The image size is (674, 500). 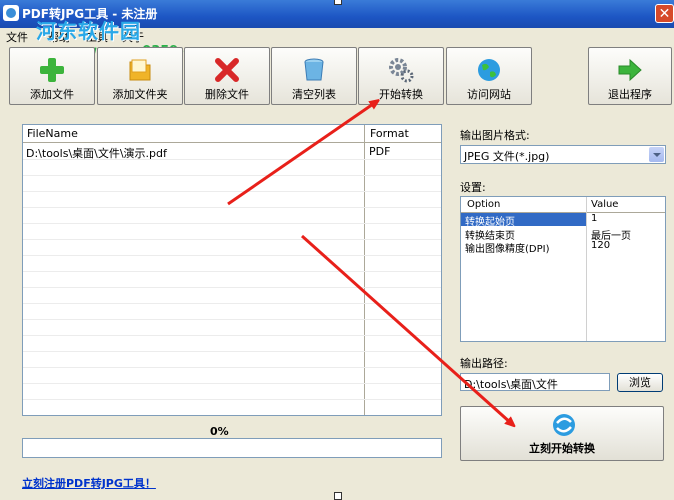 What do you see at coordinates (88, 31) in the screenshot?
I see `watermark-logo: 河东软件园` at bounding box center [88, 31].